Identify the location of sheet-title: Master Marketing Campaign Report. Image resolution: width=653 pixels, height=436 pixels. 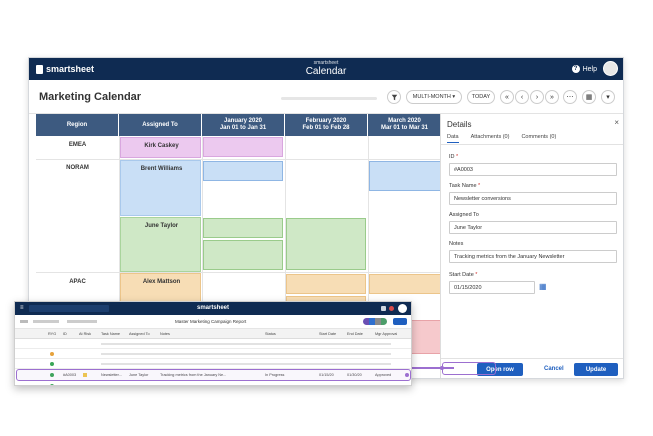
(211, 321).